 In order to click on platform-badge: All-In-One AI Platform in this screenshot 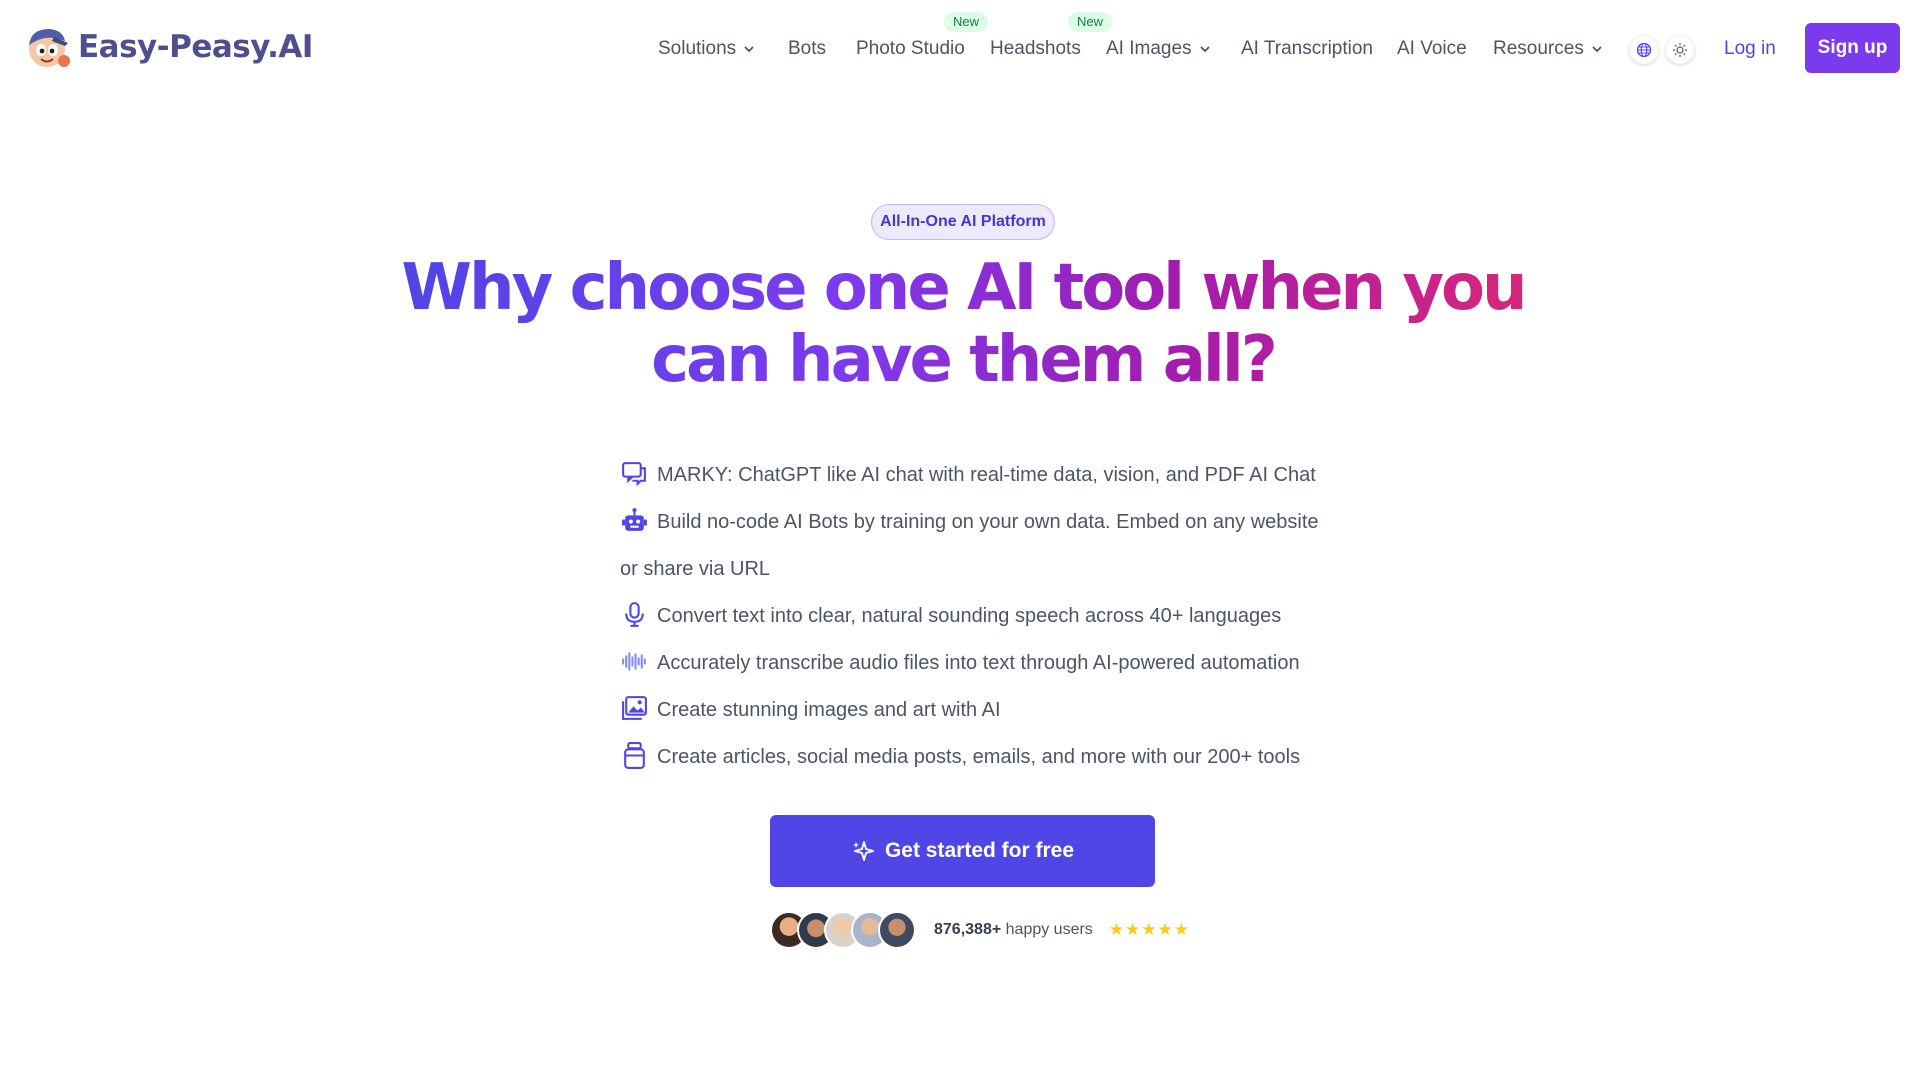, I will do `click(963, 222)`.